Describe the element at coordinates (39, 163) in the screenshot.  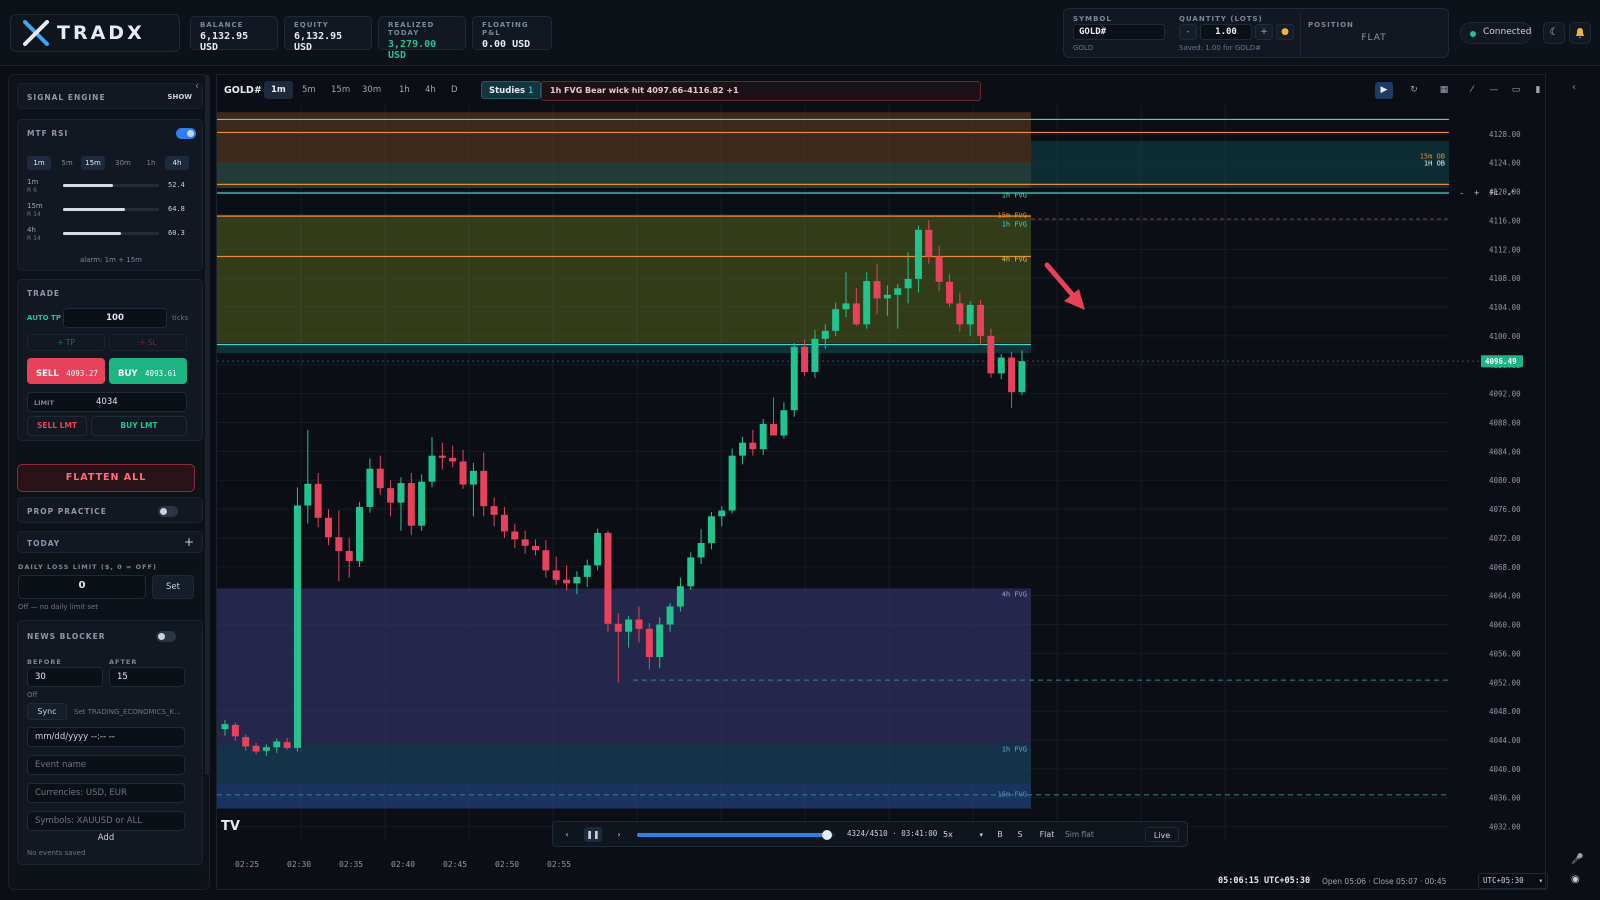
I see `rsi-tf-1m: 1m` at that location.